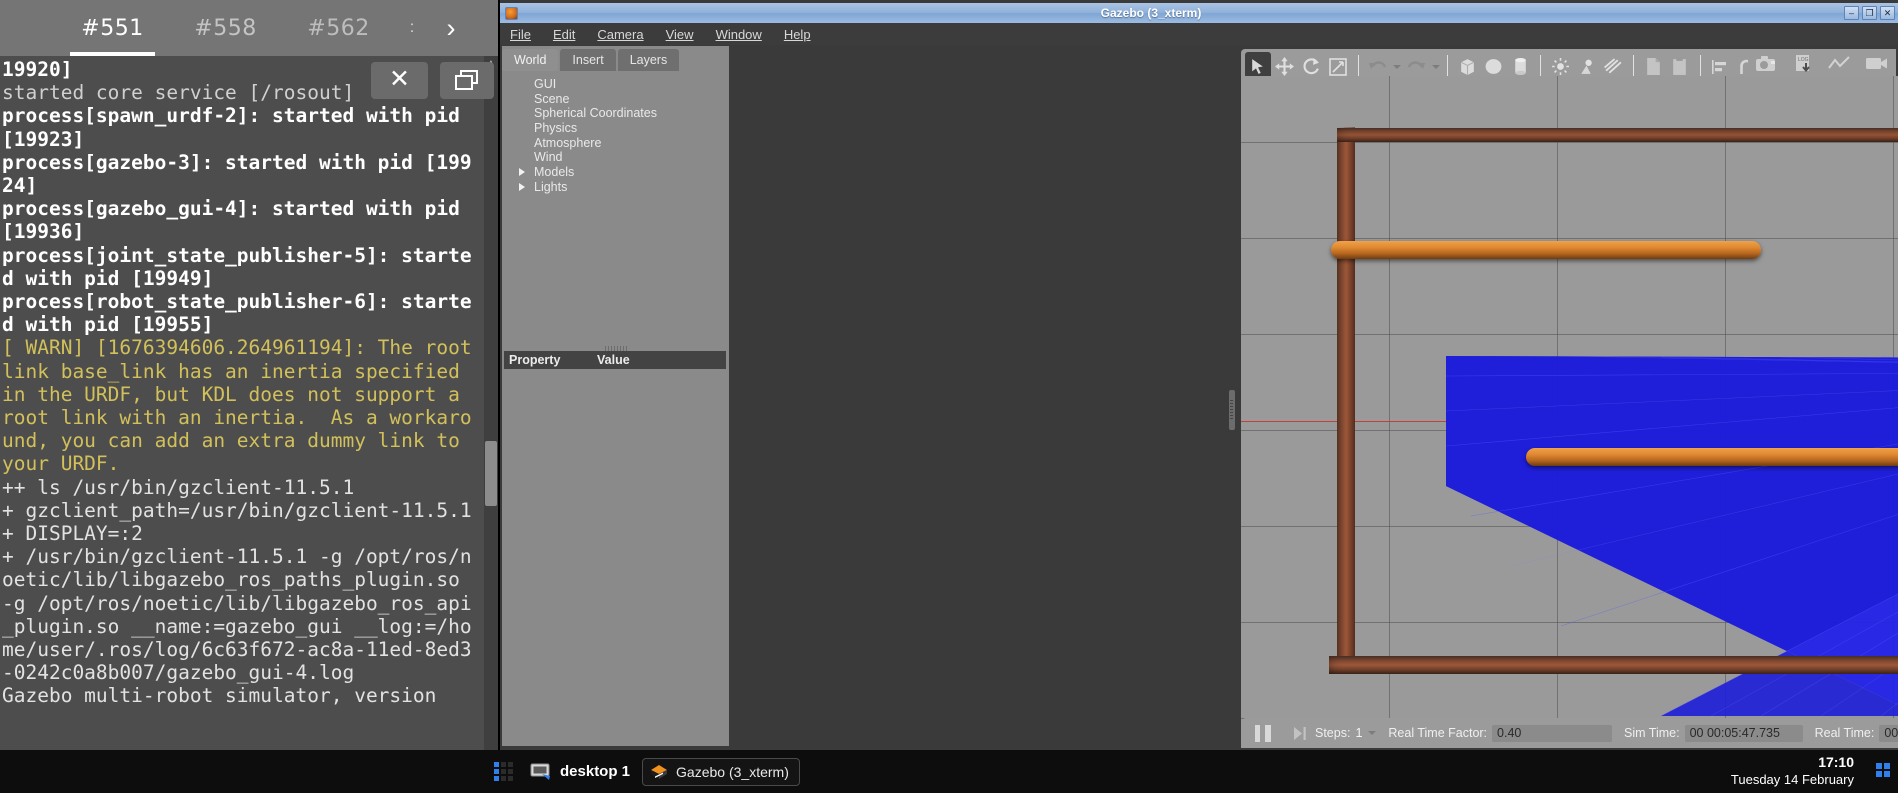  What do you see at coordinates (491, 424) in the screenshot?
I see `terminal-scrollbar: ▲ ▼` at bounding box center [491, 424].